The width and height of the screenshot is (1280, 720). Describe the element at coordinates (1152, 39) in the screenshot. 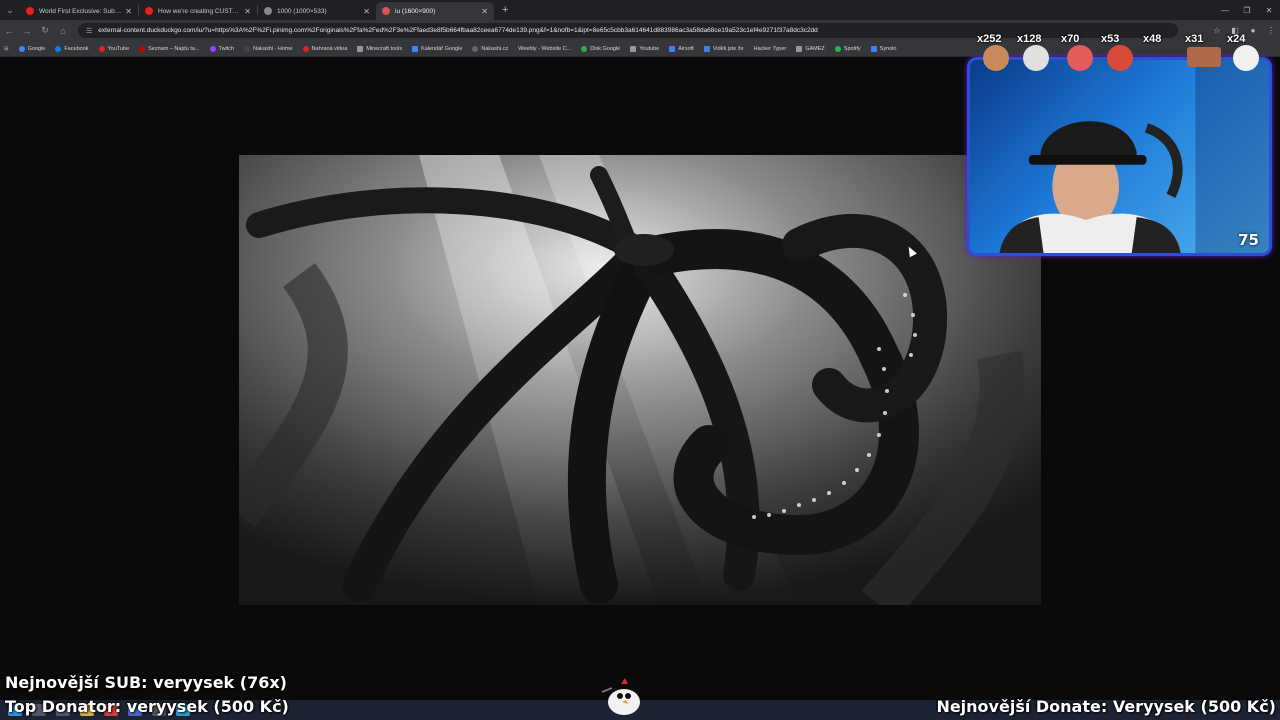

I see `emote-count: x48` at that location.